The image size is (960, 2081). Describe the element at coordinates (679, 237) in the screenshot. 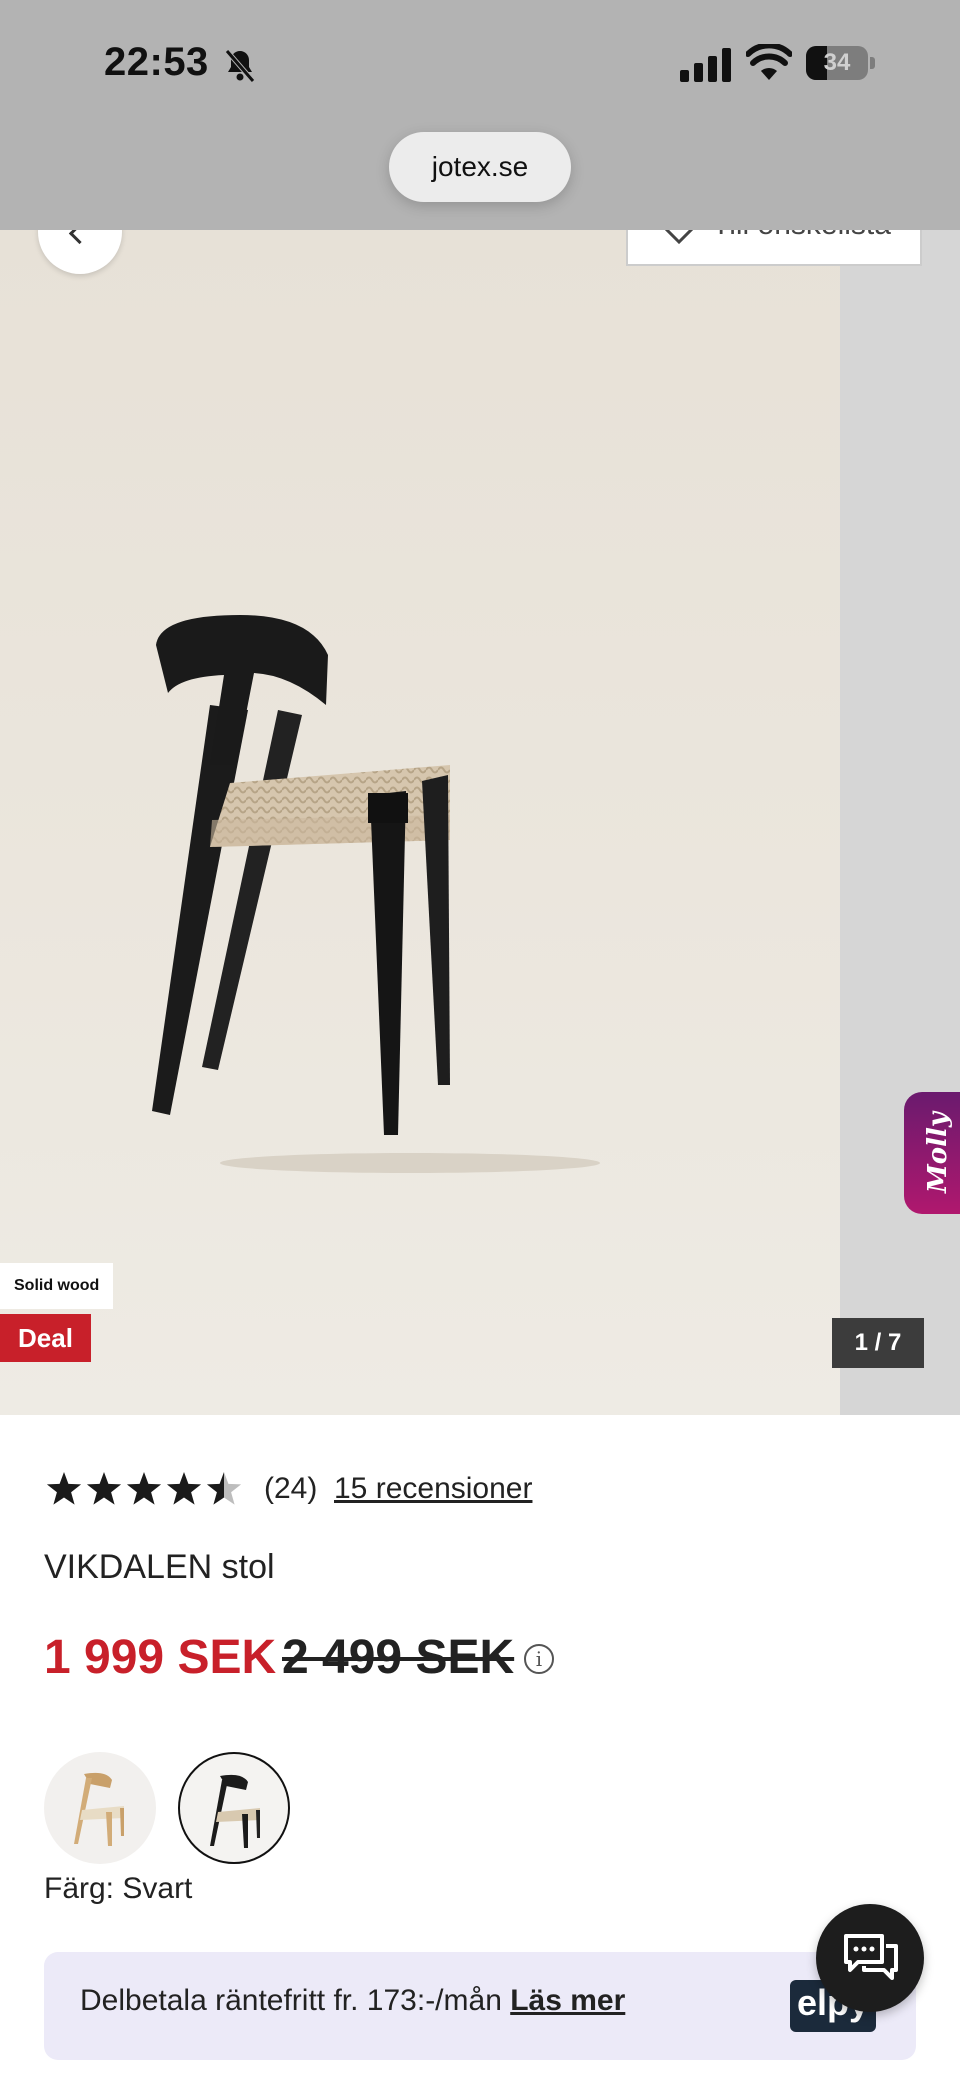

I see `heart-icon` at that location.